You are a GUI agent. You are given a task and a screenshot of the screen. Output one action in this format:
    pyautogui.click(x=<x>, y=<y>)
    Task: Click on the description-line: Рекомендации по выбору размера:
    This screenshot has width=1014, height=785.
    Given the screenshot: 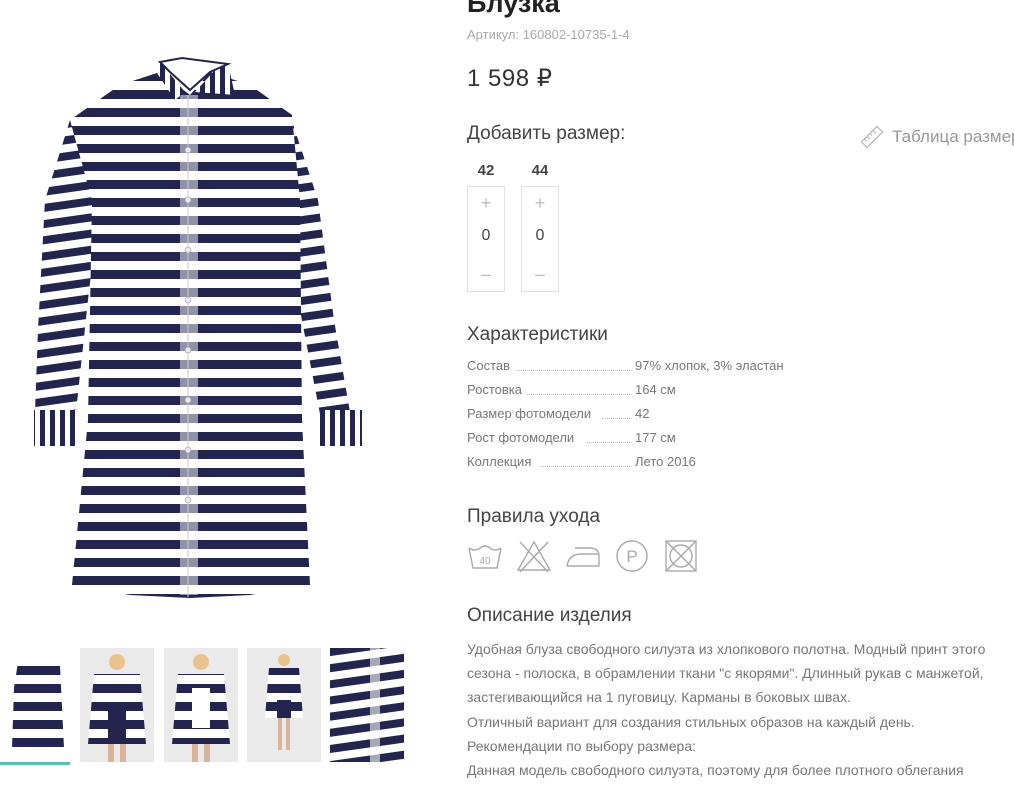 What is the action you would take?
    pyautogui.click(x=582, y=745)
    